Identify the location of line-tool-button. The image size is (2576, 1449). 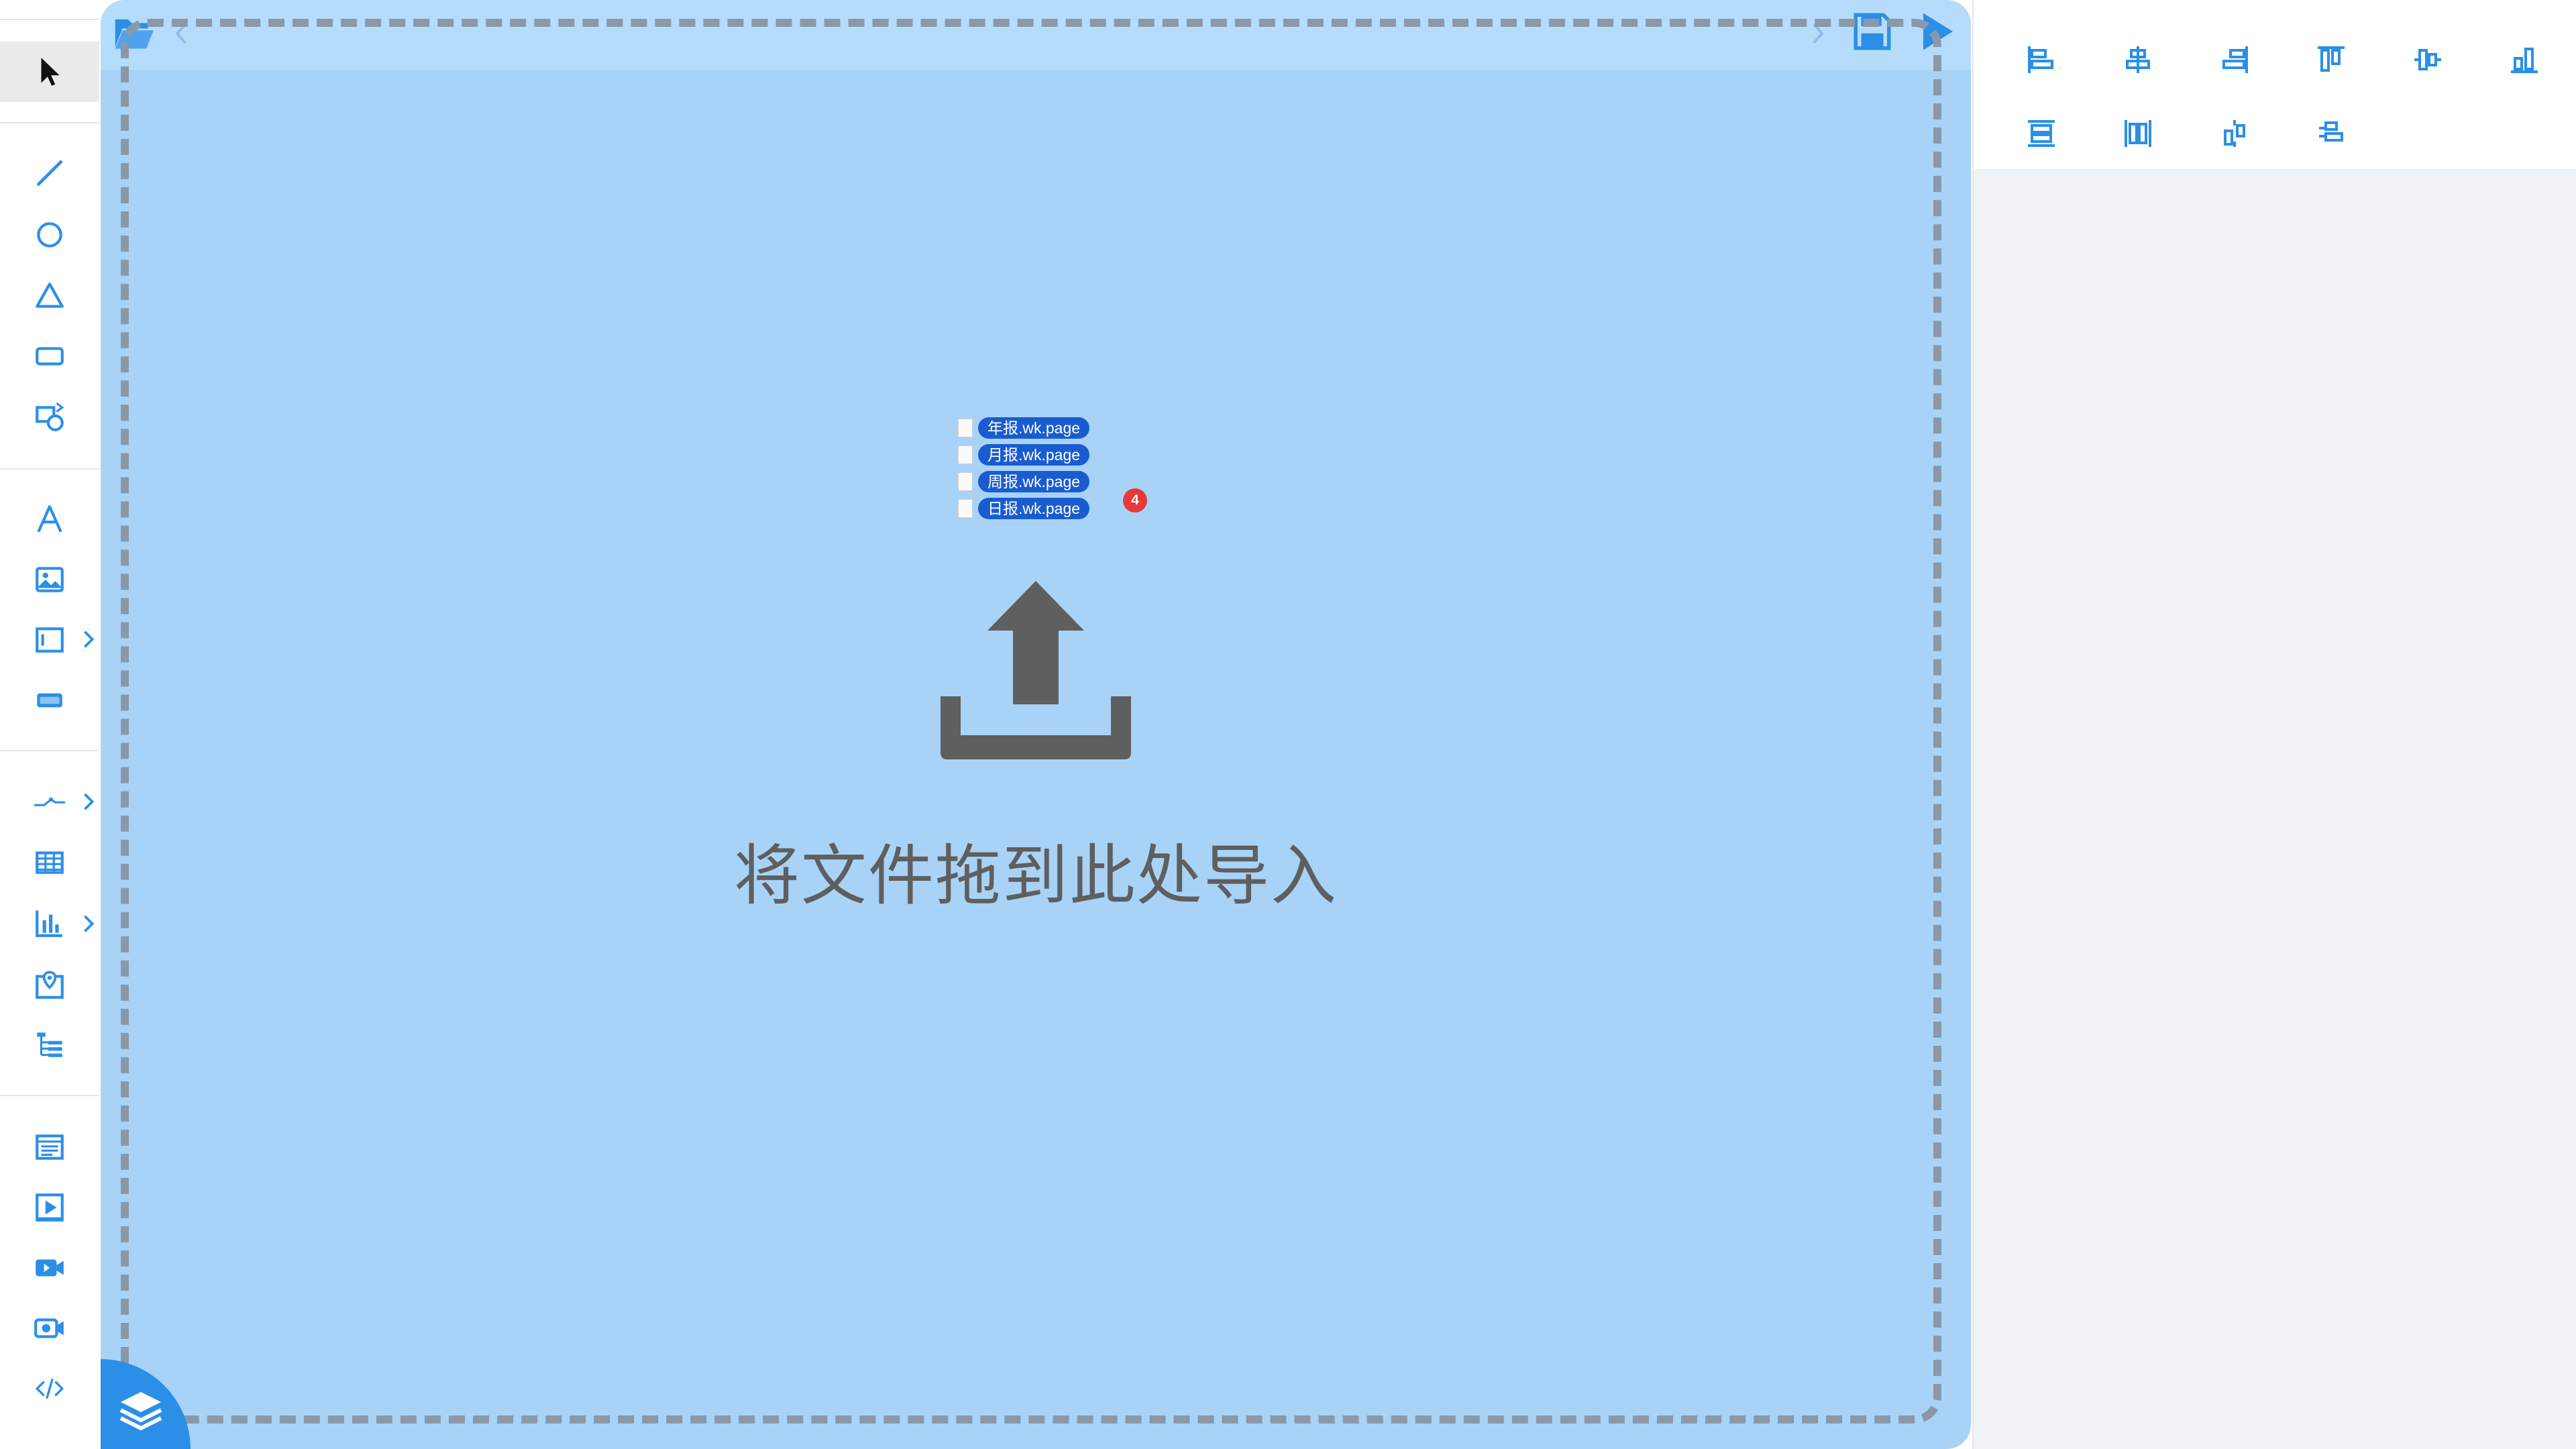
(49, 173).